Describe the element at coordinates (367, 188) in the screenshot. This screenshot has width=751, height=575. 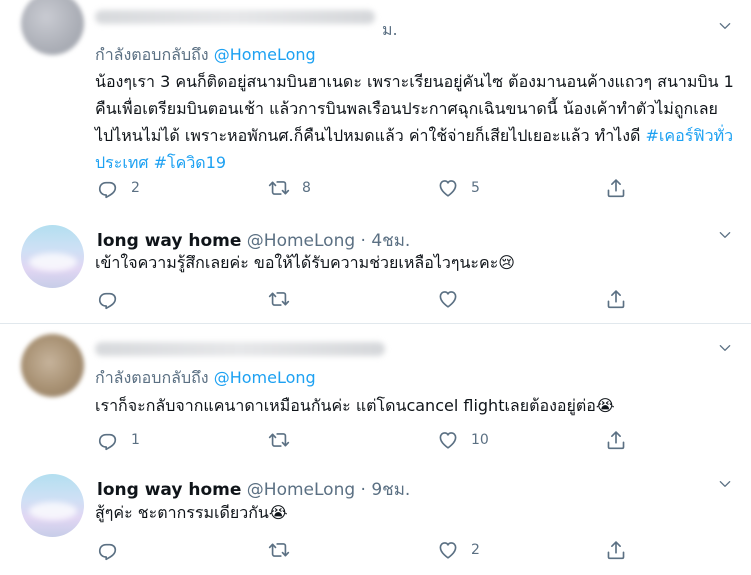
I see `action-bar: 2 8 5` at that location.